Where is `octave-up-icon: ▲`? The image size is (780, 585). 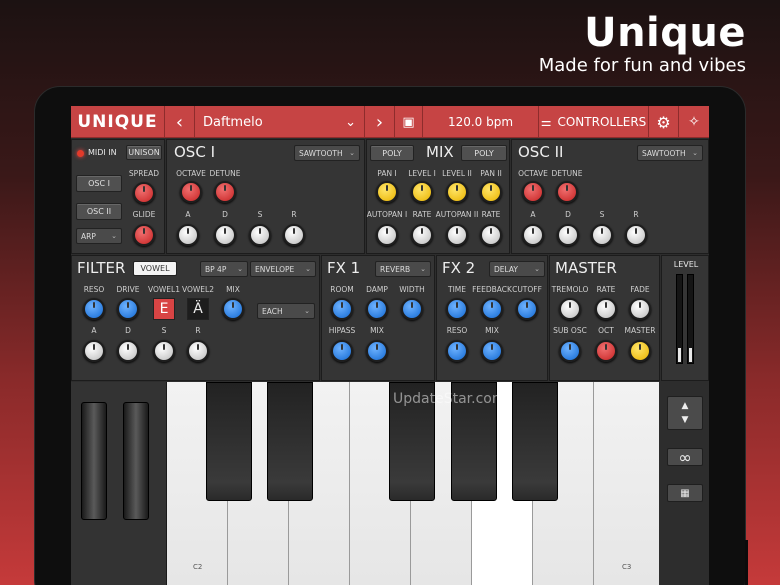 octave-up-icon: ▲ is located at coordinates (685, 406).